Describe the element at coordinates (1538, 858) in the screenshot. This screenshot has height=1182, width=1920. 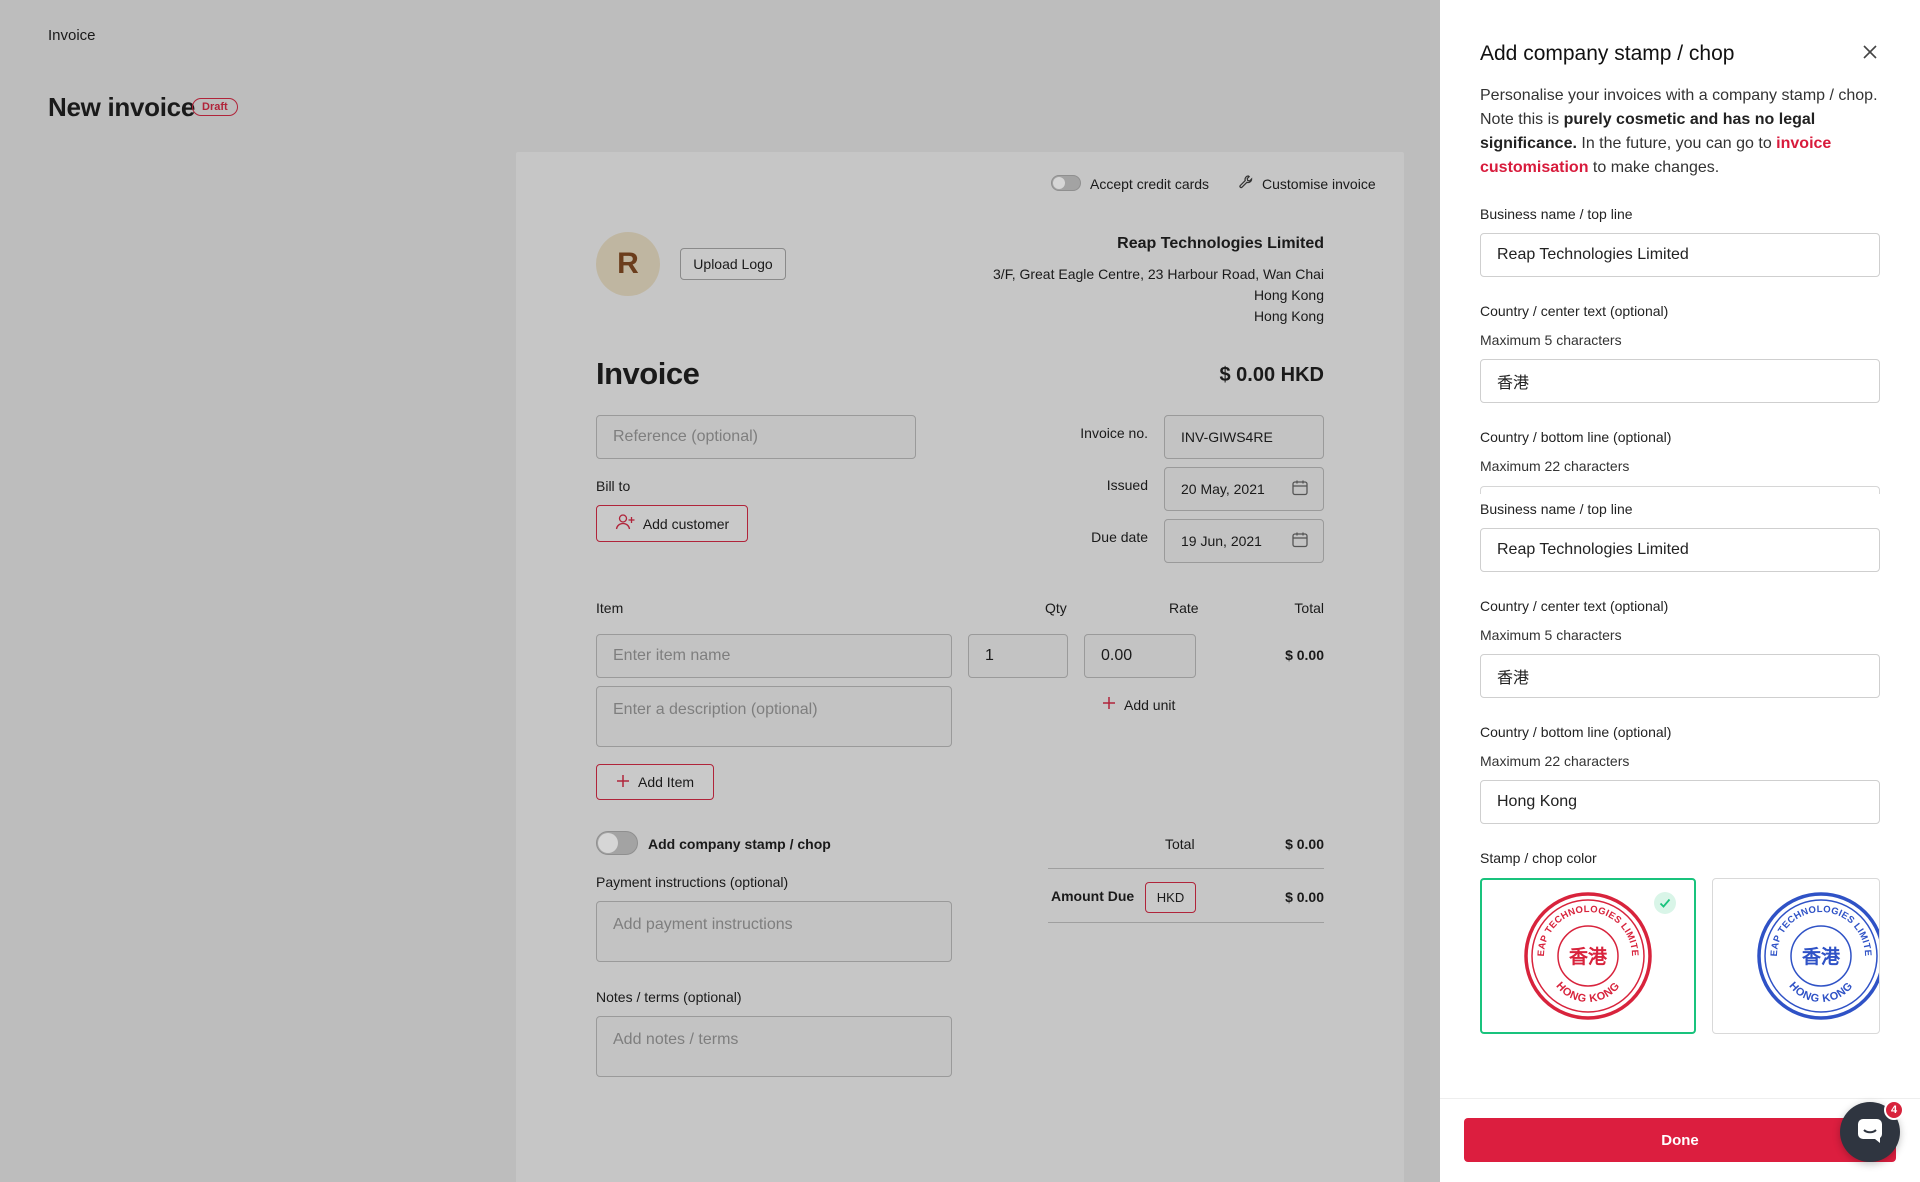
I see `stamp-color-label: Stamp / chop color` at that location.